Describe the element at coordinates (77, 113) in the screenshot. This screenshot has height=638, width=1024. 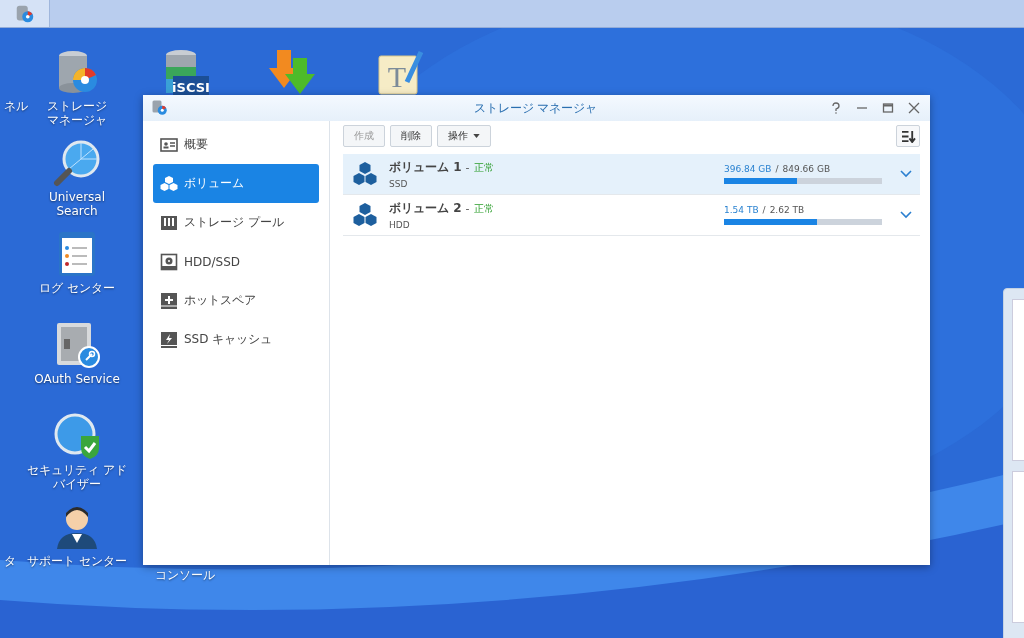
I see `desktop-icon-label: ストレージマネージャ` at that location.